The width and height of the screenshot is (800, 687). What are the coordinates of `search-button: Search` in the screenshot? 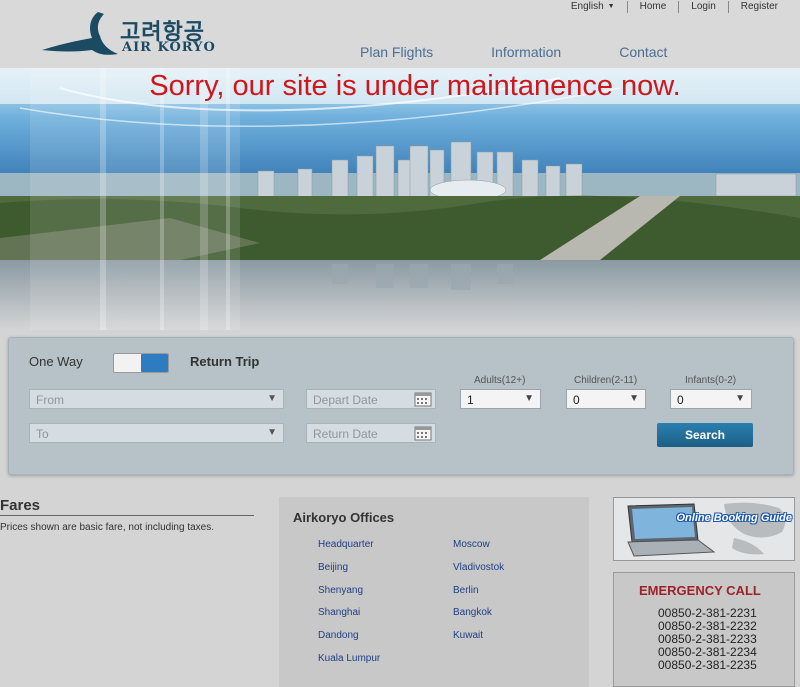 It's located at (705, 435).